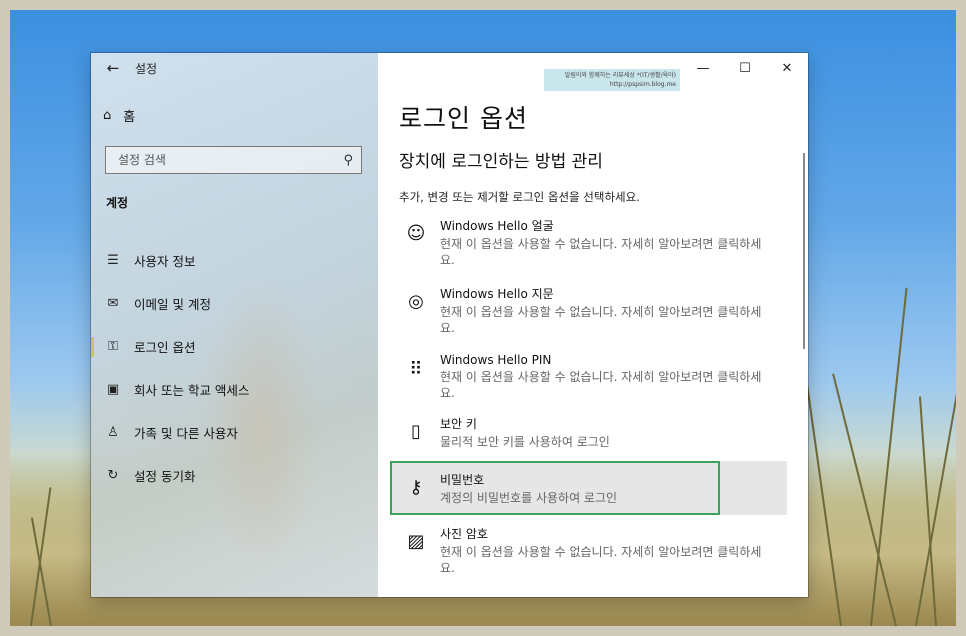 Image resolution: width=966 pixels, height=636 pixels. I want to click on sidebar-item-label: 사용자 정보, so click(165, 261).